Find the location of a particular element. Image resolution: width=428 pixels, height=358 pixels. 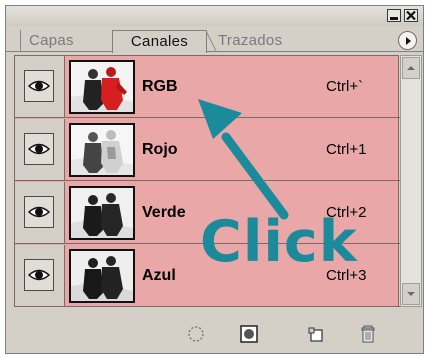

load-selection-icon is located at coordinates (196, 334).